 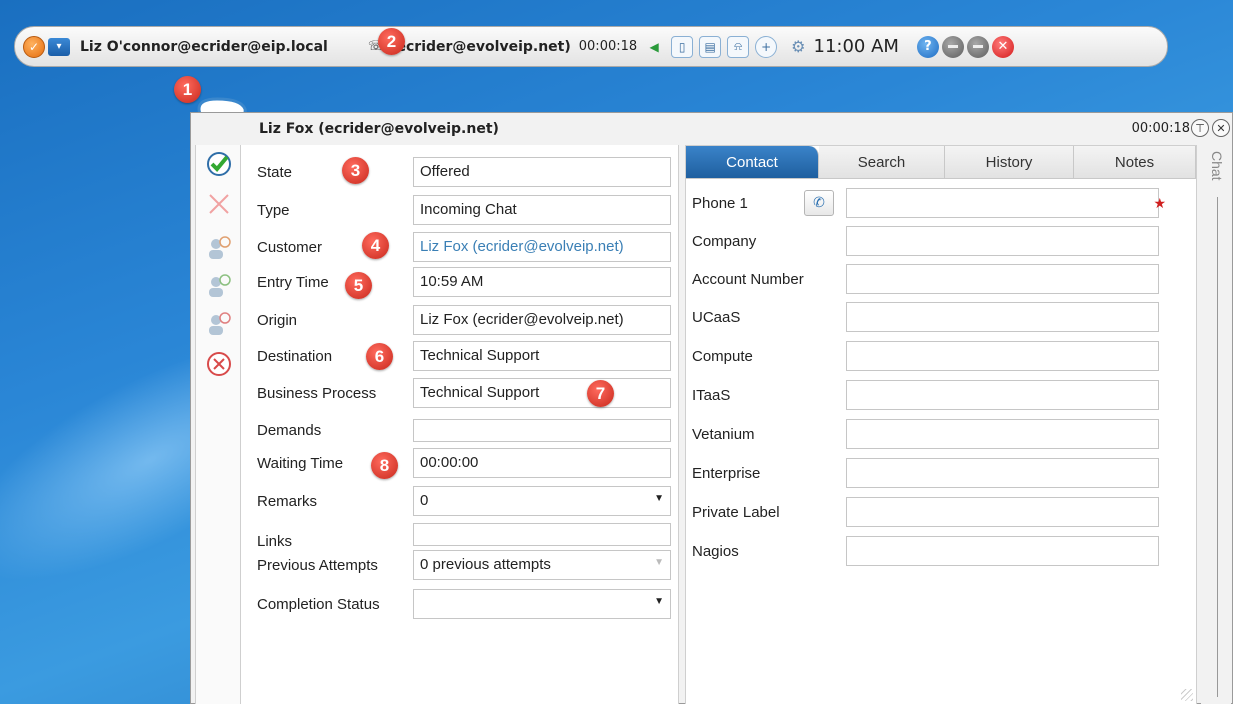 I want to click on chat-side-label: Chat, so click(x=1217, y=166).